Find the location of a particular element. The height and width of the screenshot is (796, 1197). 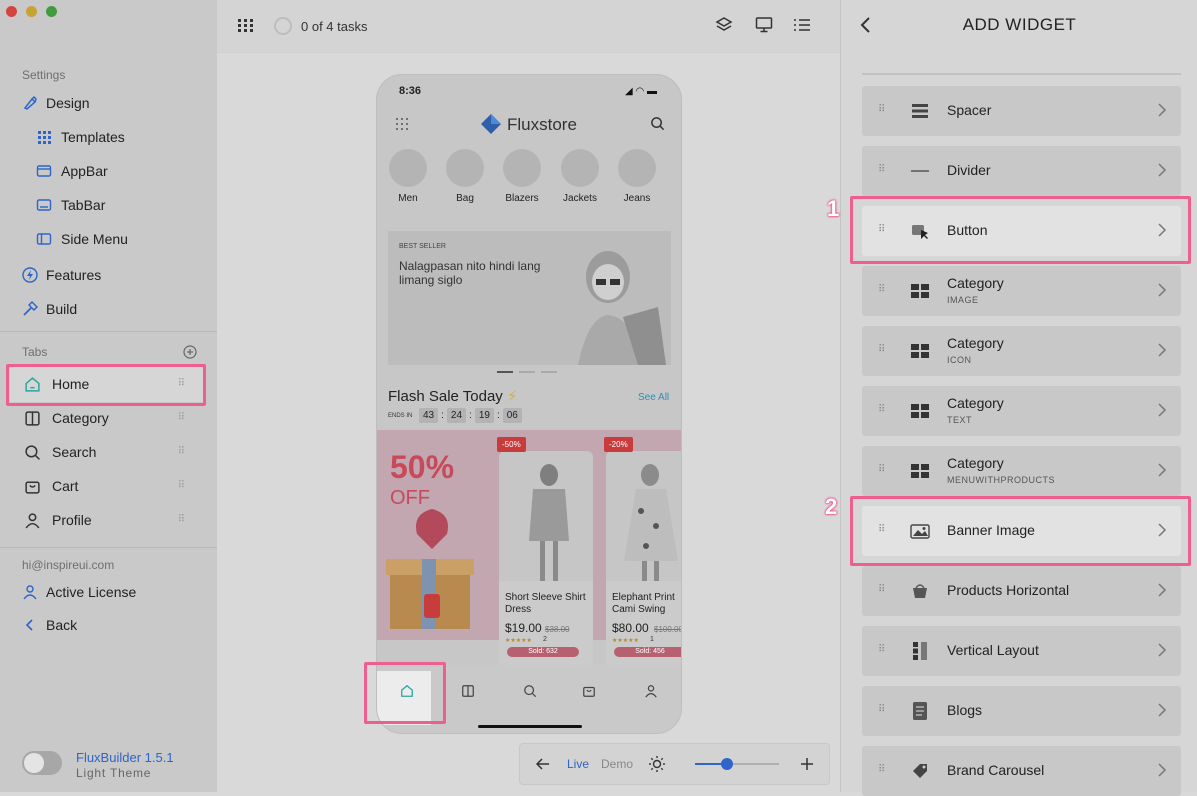

timer-ms: 06 is located at coordinates (512, 415).